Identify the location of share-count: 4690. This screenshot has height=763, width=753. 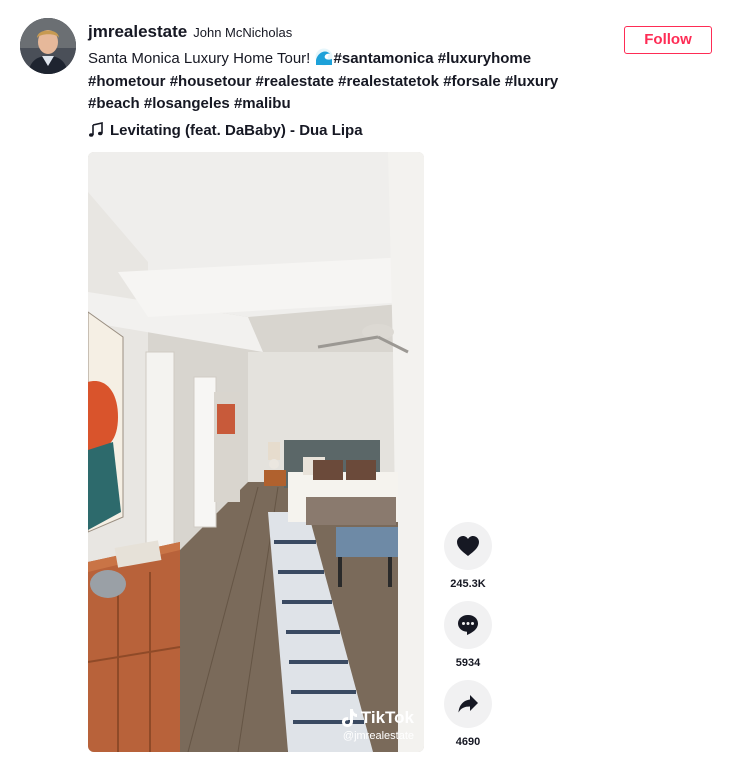
(468, 742).